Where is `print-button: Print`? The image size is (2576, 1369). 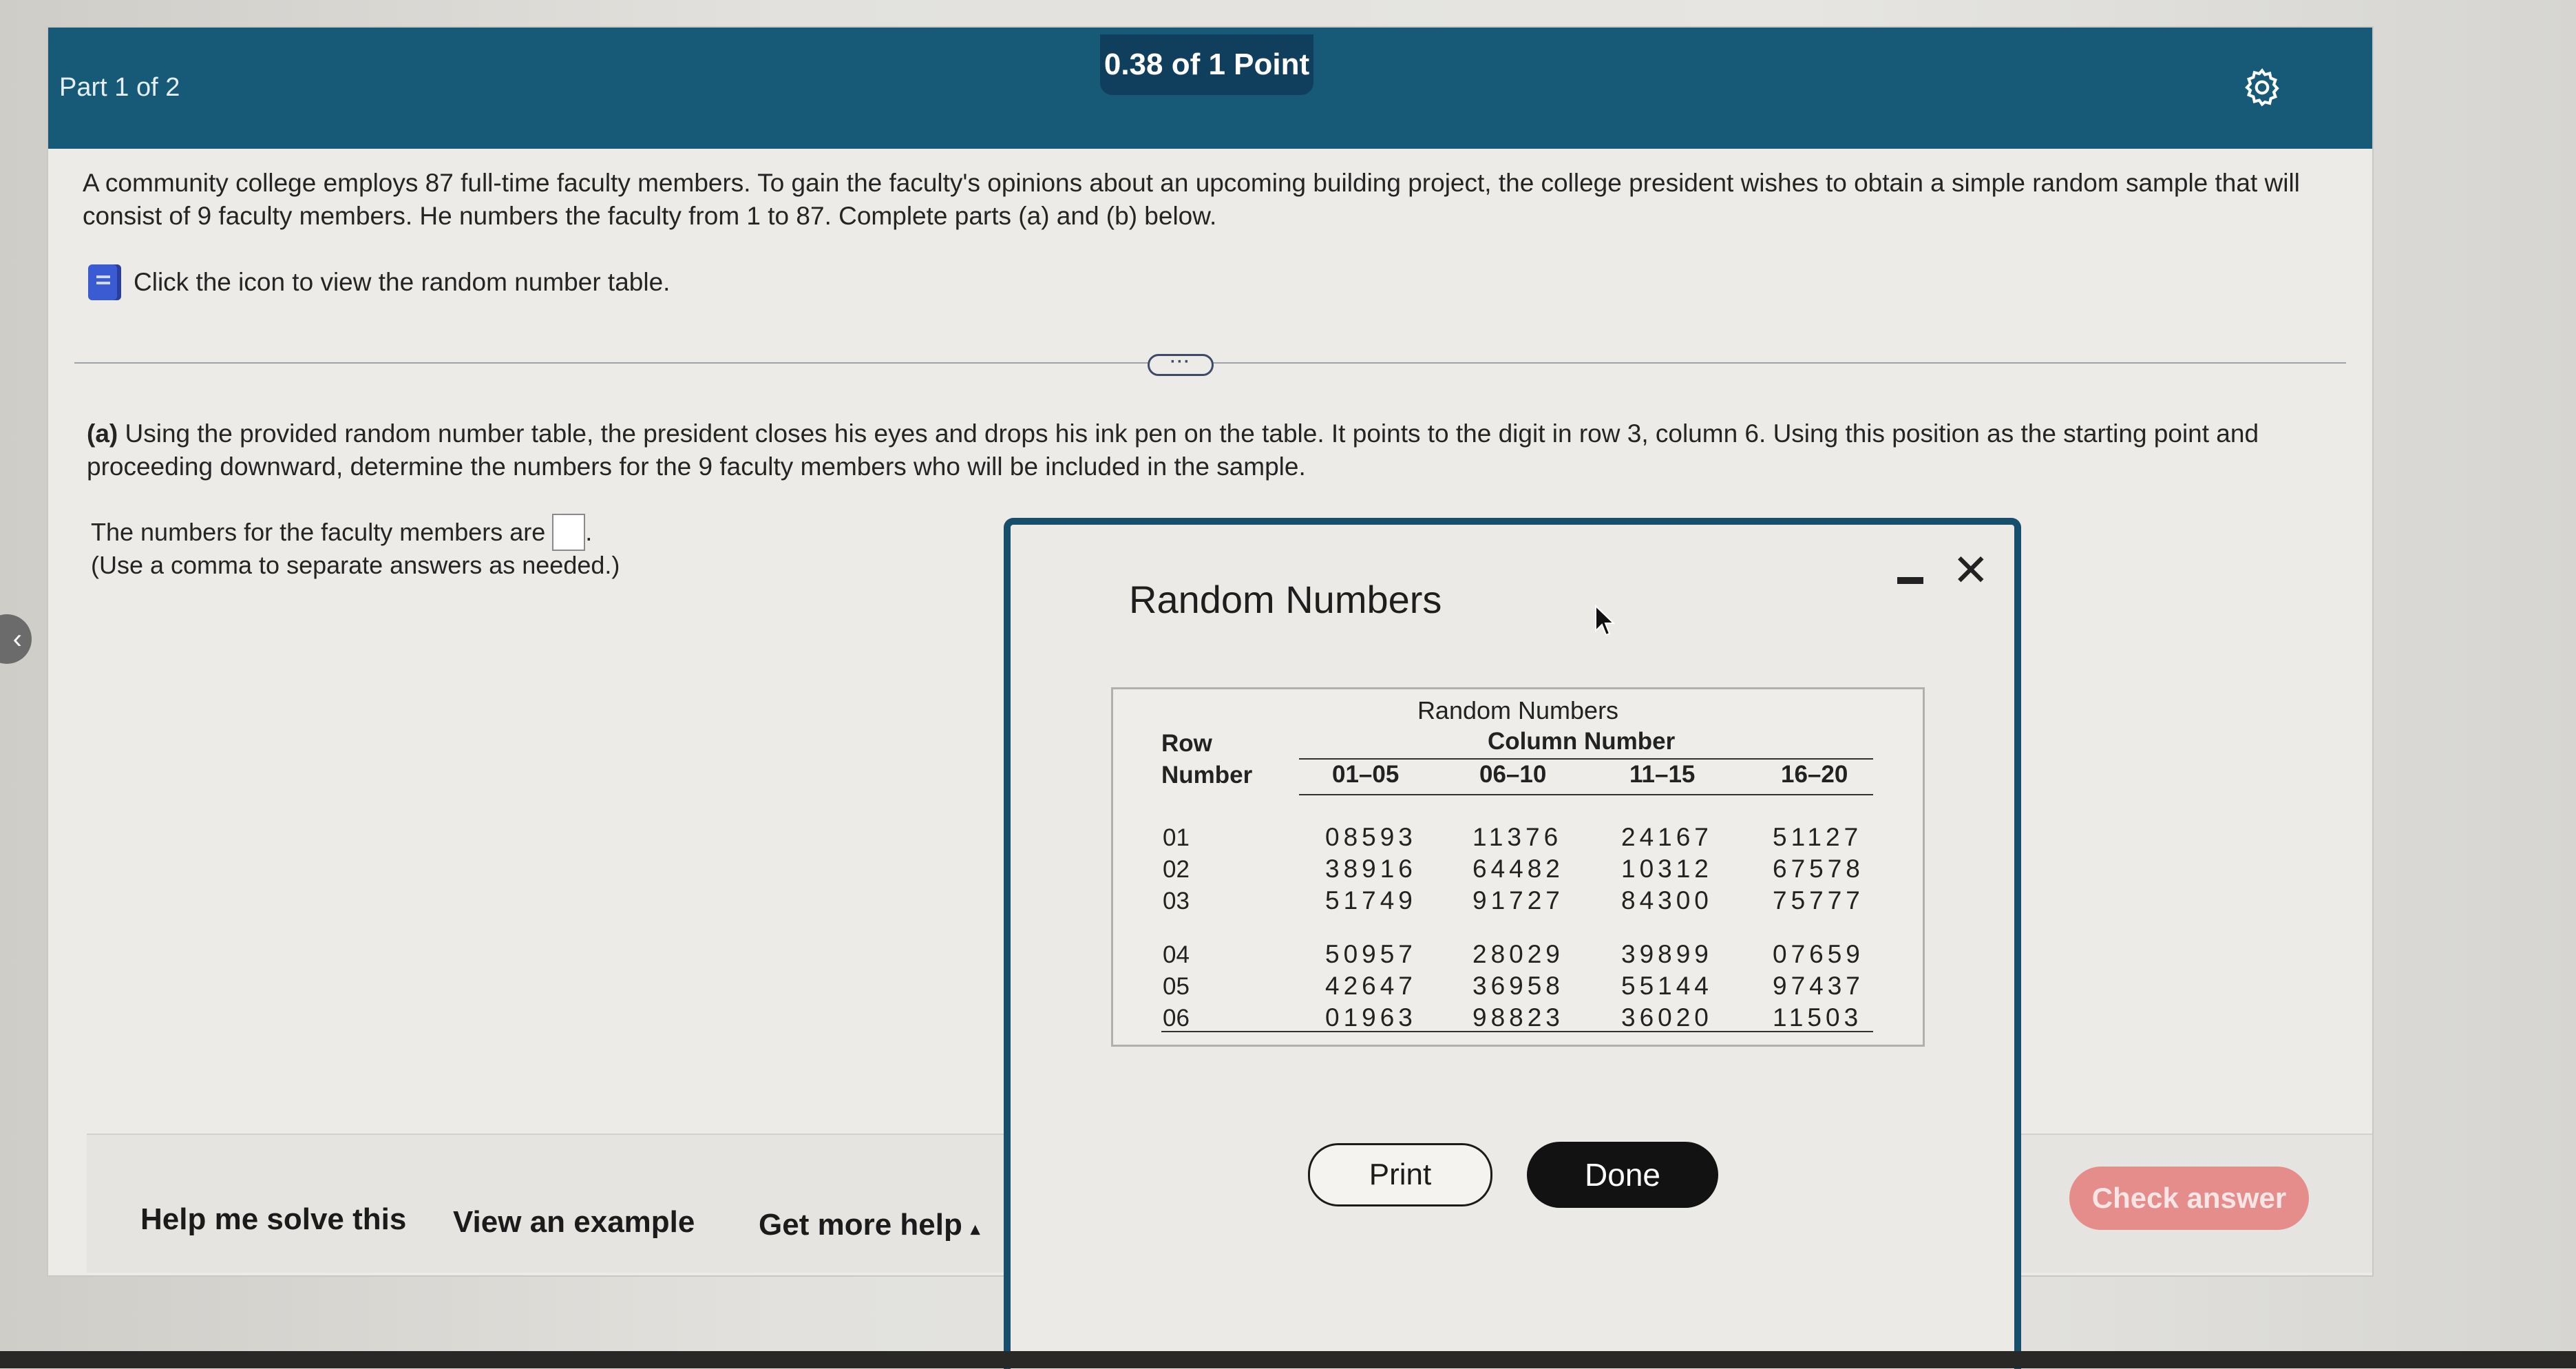
print-button: Print is located at coordinates (1400, 1174).